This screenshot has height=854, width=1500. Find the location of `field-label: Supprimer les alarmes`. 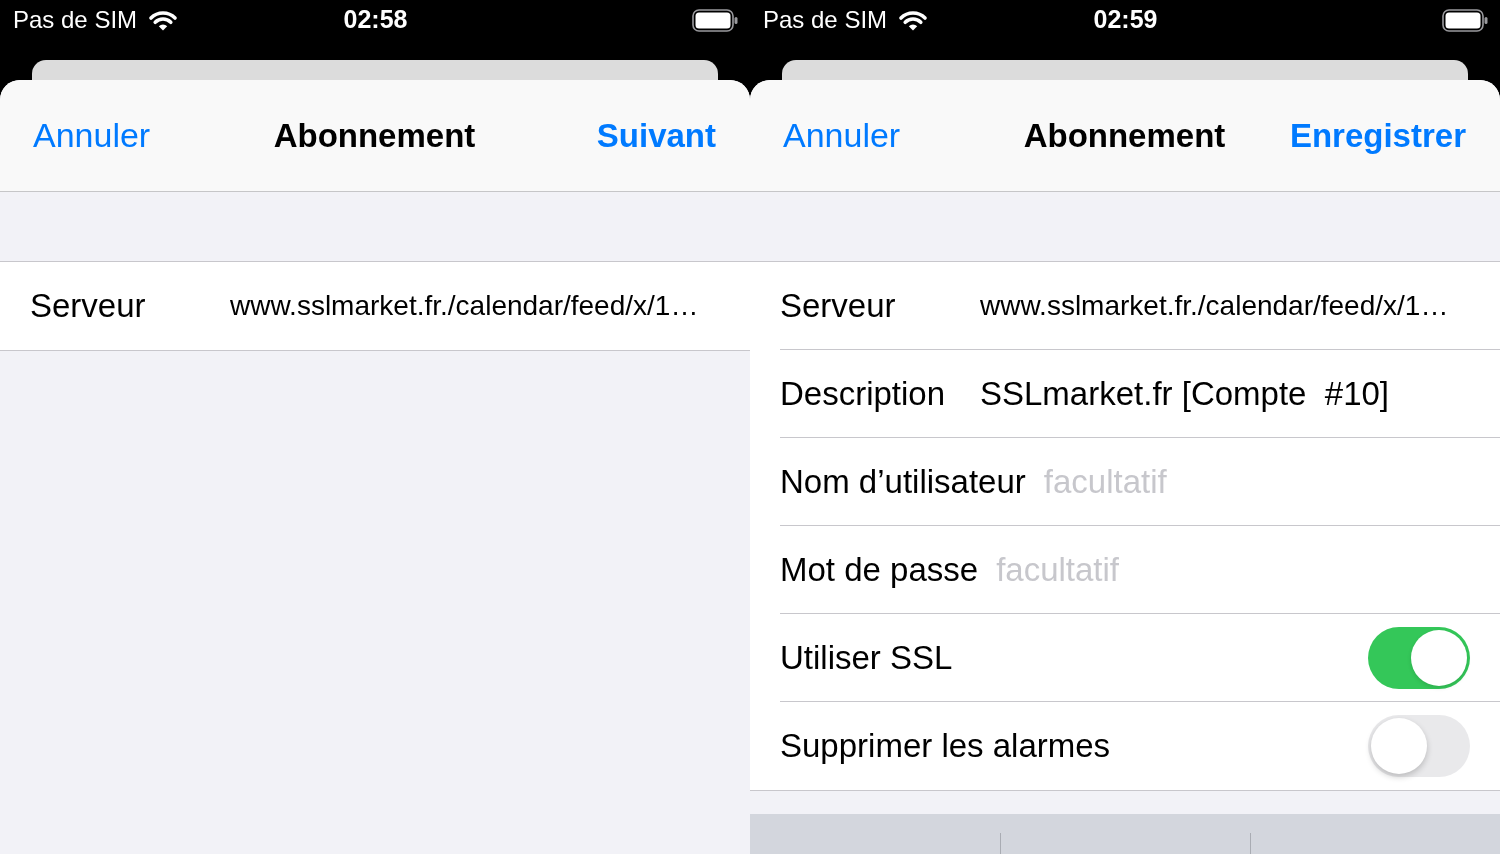

field-label: Supprimer les alarmes is located at coordinates (945, 746).